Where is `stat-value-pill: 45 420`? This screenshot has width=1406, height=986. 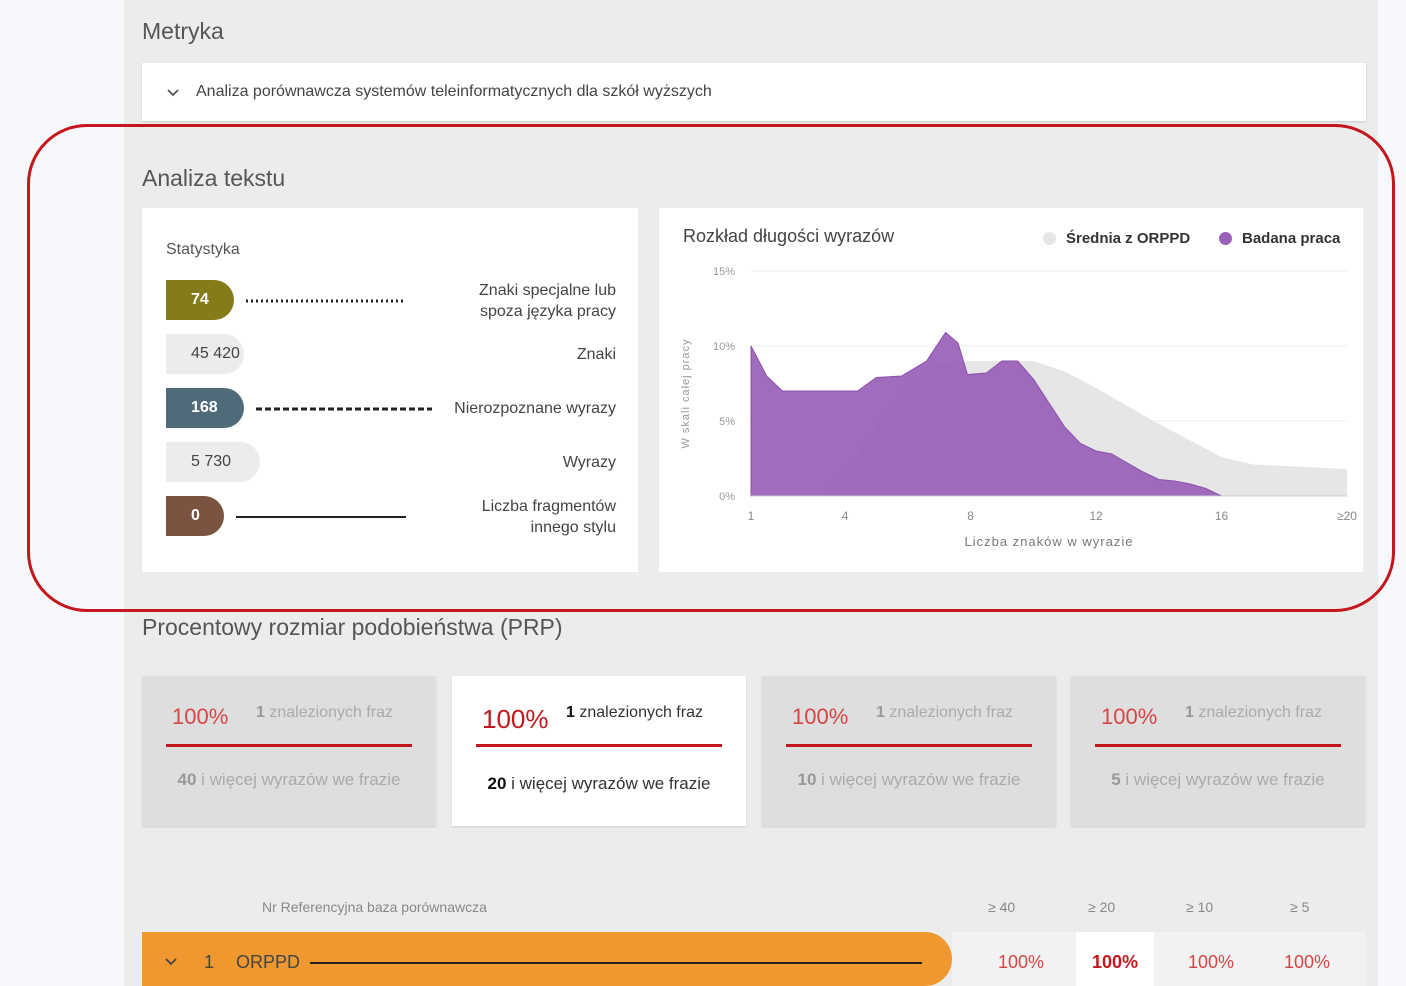 stat-value-pill: 45 420 is located at coordinates (205, 354).